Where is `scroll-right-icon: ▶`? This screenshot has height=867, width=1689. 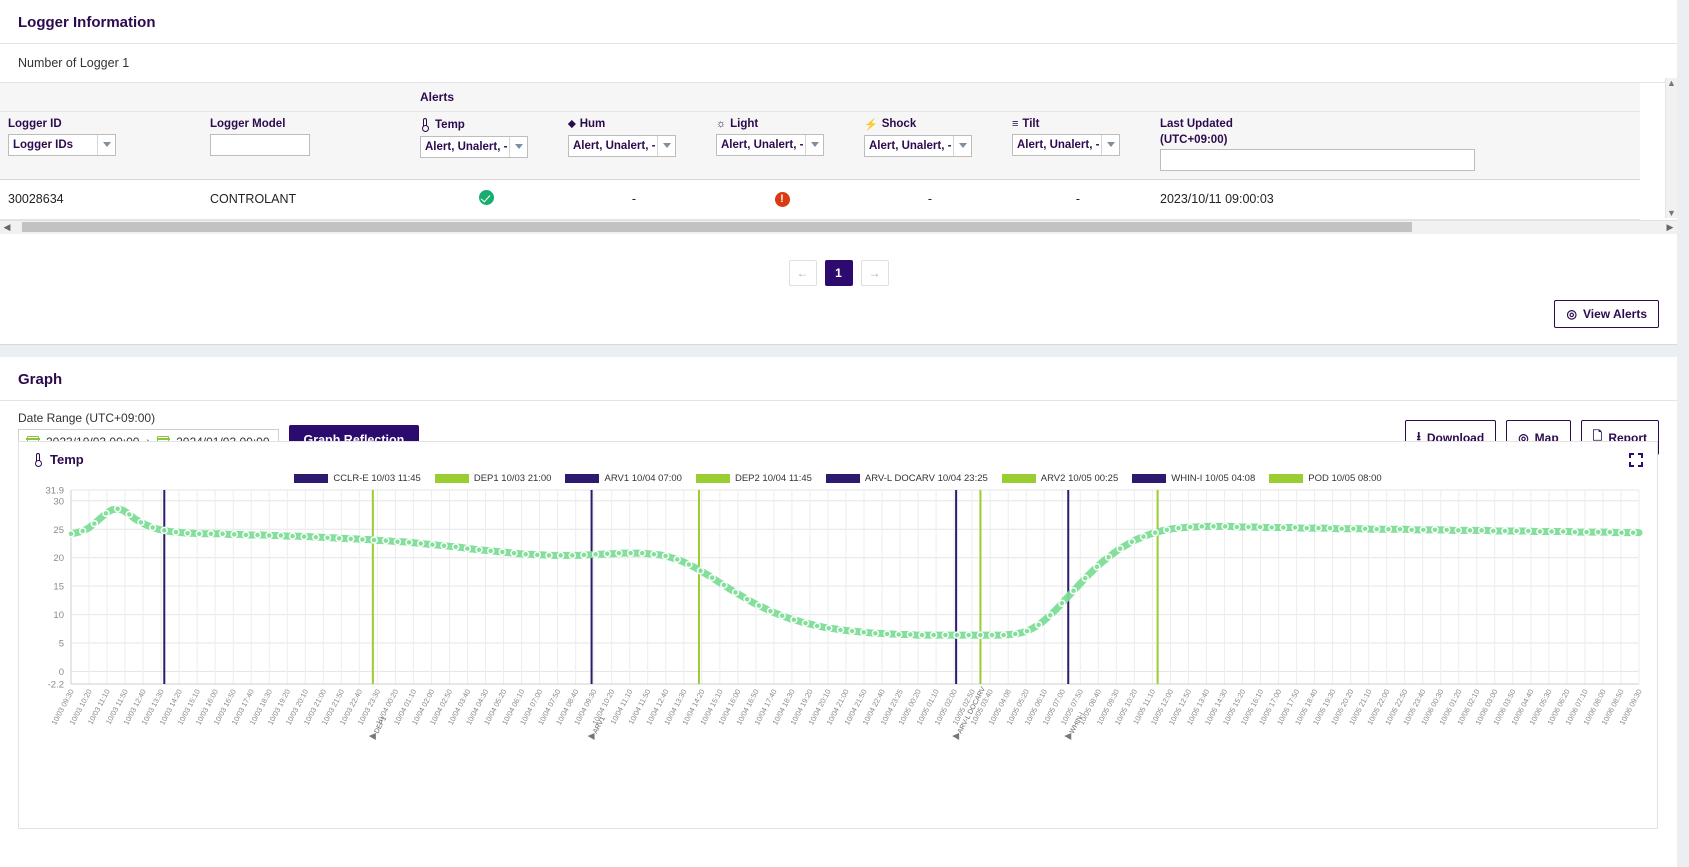 scroll-right-icon: ▶ is located at coordinates (1670, 227).